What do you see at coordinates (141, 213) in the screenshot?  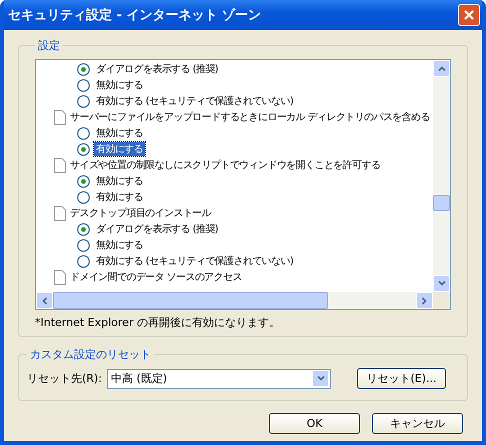 I see `setting-label: デスクトップ項目のインストール` at bounding box center [141, 213].